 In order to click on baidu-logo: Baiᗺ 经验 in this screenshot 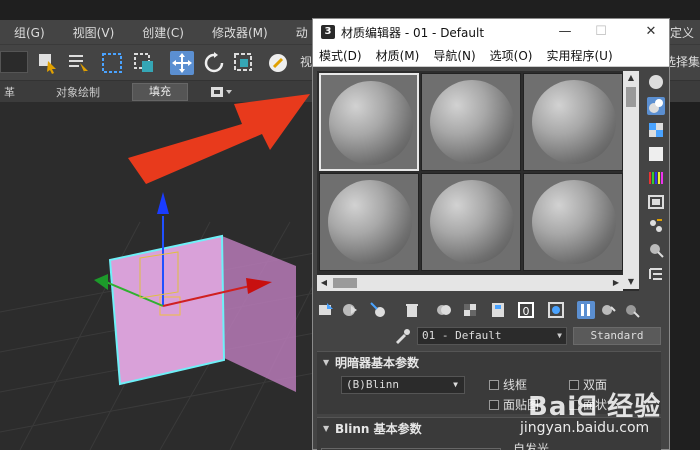, I will do `click(595, 407)`.